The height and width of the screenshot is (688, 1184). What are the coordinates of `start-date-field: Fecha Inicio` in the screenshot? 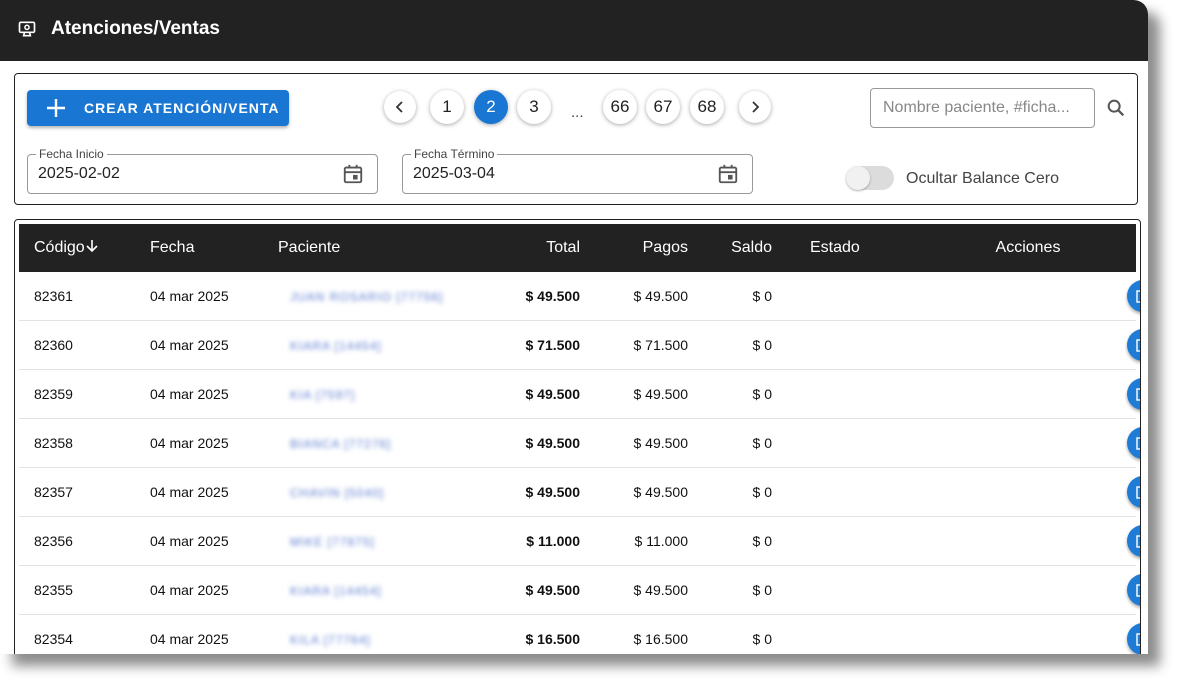 It's located at (202, 170).